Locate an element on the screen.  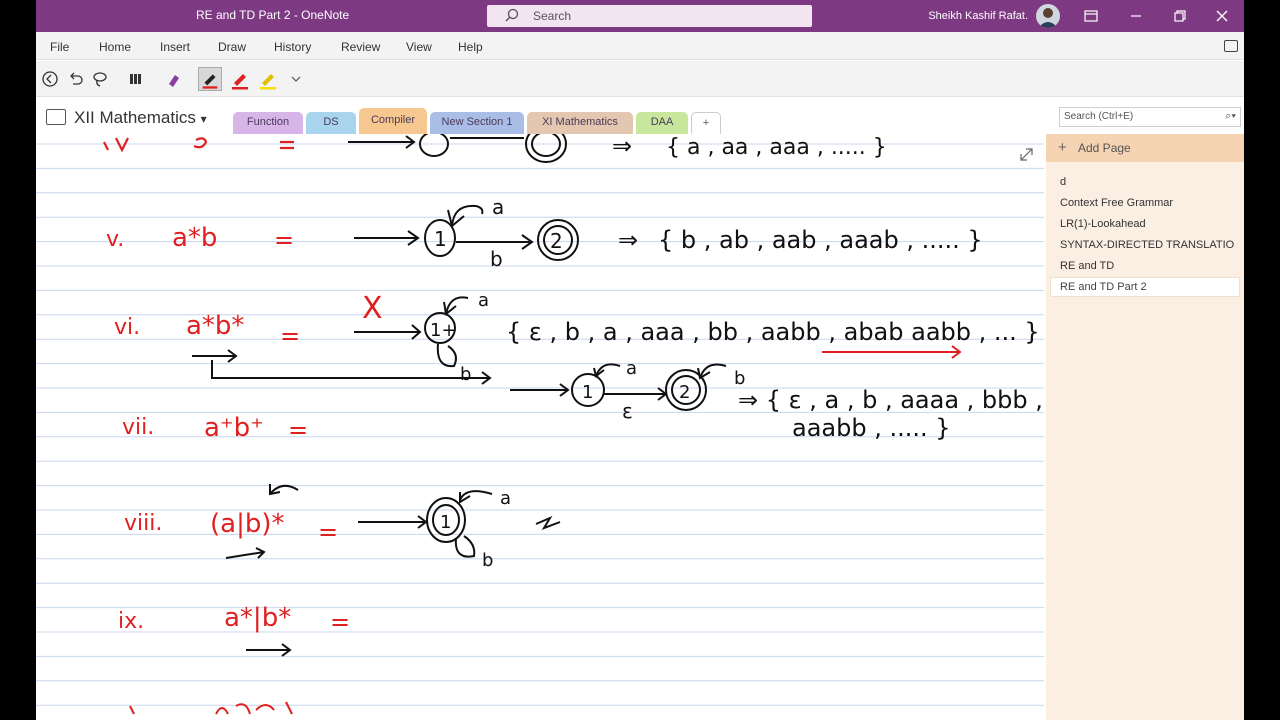
shape-pen-icon is located at coordinates (174, 79).